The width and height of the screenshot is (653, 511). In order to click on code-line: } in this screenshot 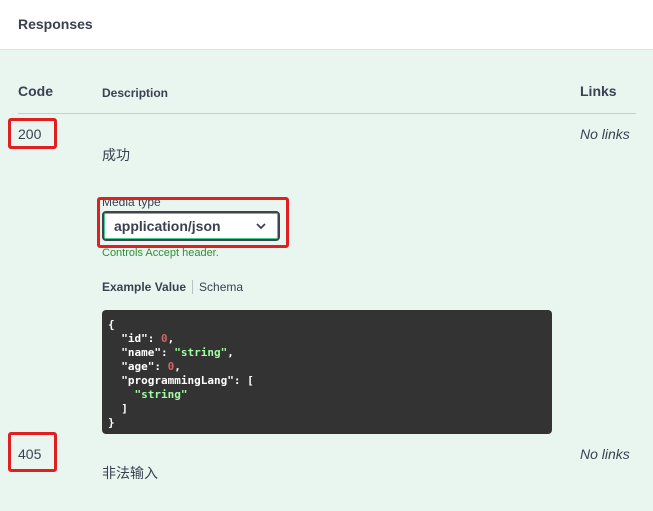, I will do `click(327, 423)`.